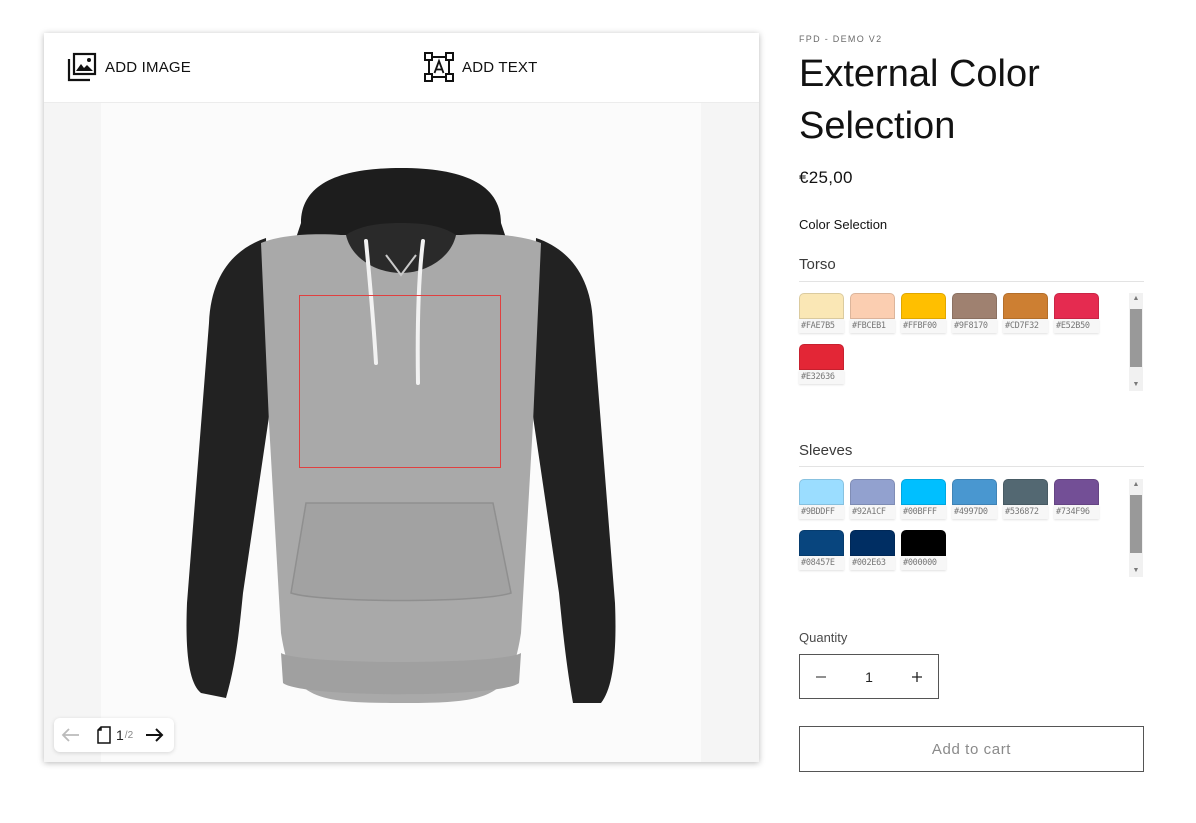 This screenshot has height=823, width=1196. Describe the element at coordinates (923, 512) in the screenshot. I see `swatch-hex-label: #00BFFF` at that location.